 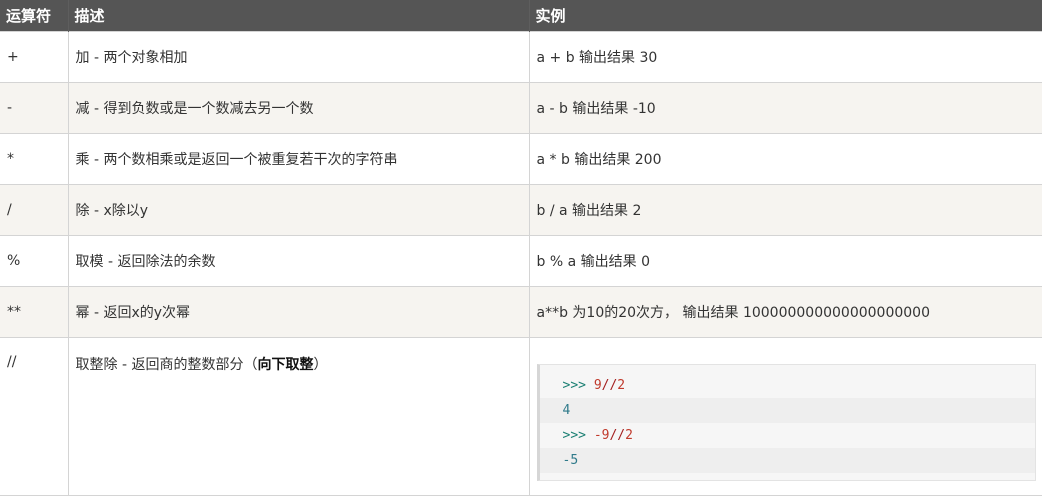 What do you see at coordinates (785, 107) in the screenshot?
I see `example-cell: a - b 输出结果 -10` at bounding box center [785, 107].